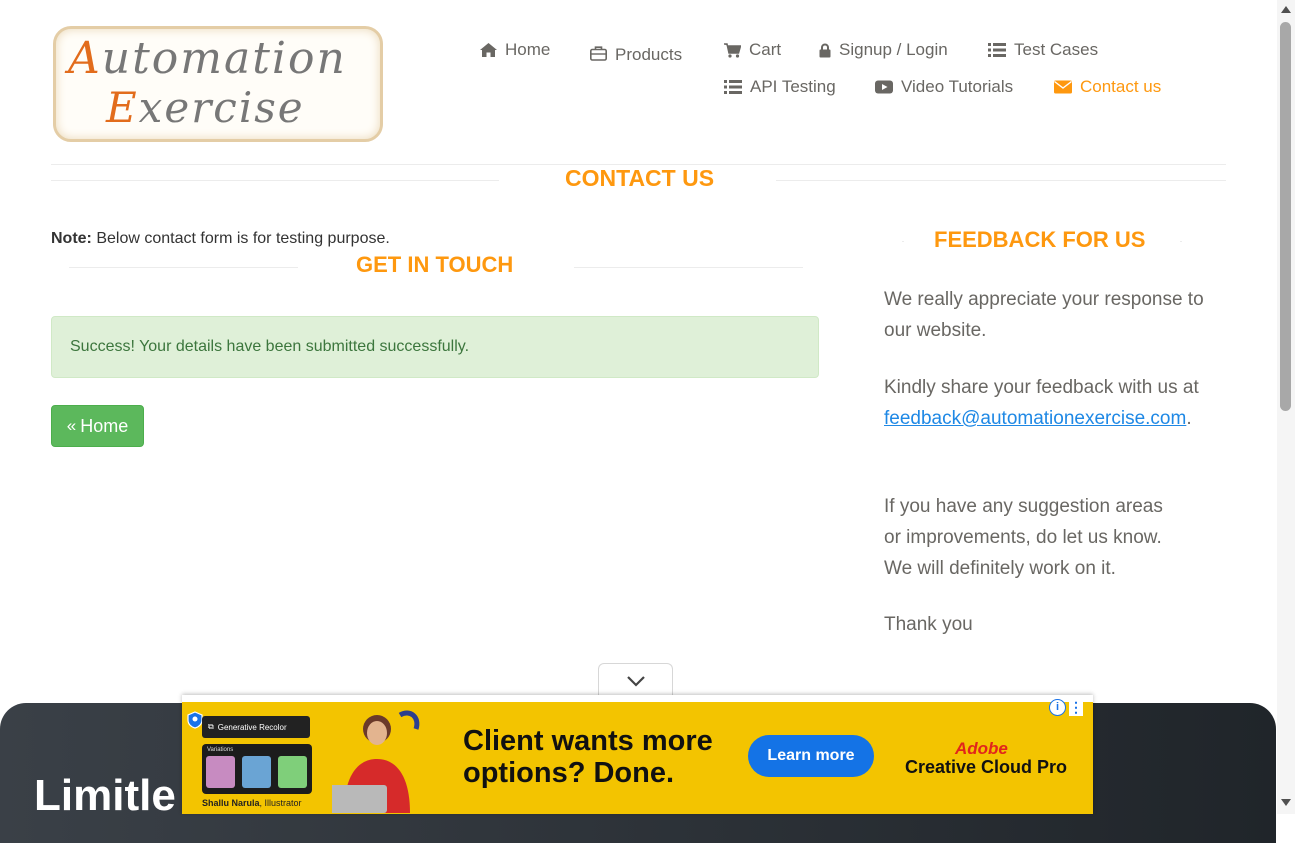  I want to click on scroll-up-arrow-icon, so click(1286, 9).